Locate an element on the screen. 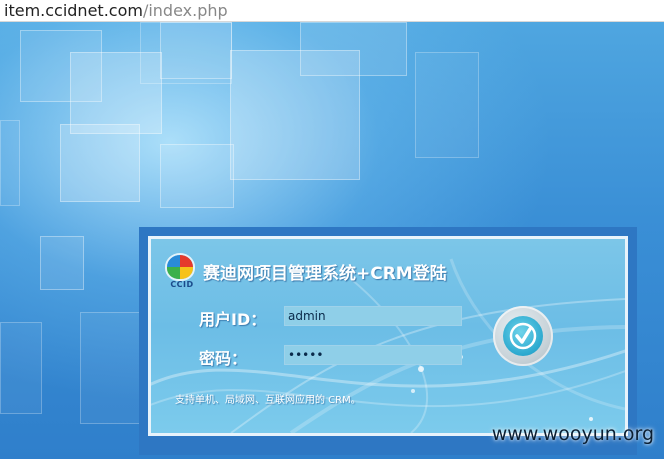 The height and width of the screenshot is (459, 664). url-host: item.ccidnet.com is located at coordinates (73, 10).